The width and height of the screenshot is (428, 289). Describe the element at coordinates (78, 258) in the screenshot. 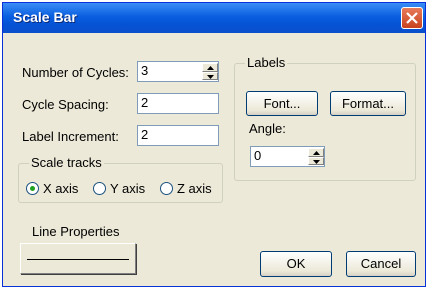

I see `line-properties-button` at that location.